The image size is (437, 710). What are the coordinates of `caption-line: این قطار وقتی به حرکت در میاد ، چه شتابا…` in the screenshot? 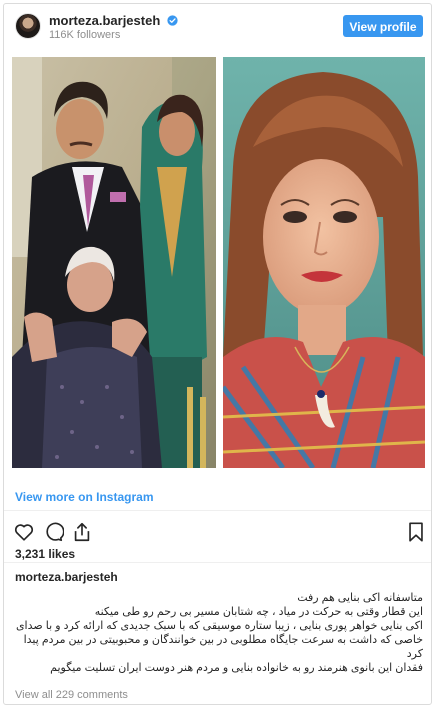 It's located at (258, 612).